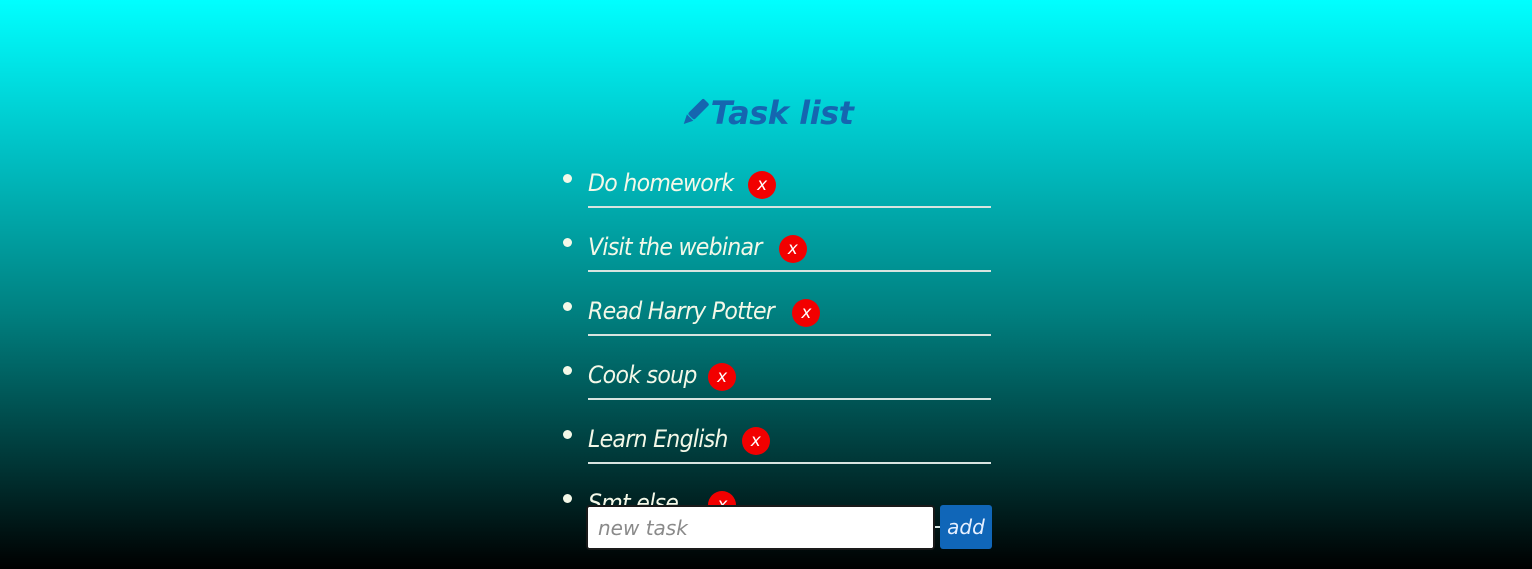  What do you see at coordinates (661, 183) in the screenshot?
I see `task-label: Do homework` at bounding box center [661, 183].